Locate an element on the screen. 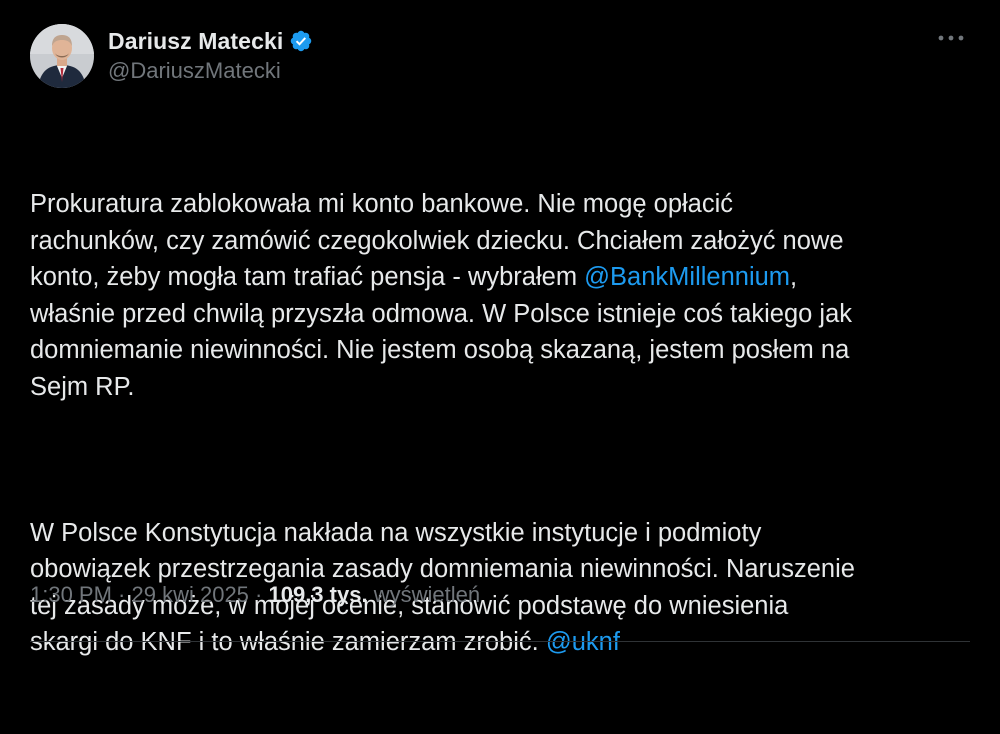 The width and height of the screenshot is (1000, 734). verified-badge-icon is located at coordinates (301, 41).